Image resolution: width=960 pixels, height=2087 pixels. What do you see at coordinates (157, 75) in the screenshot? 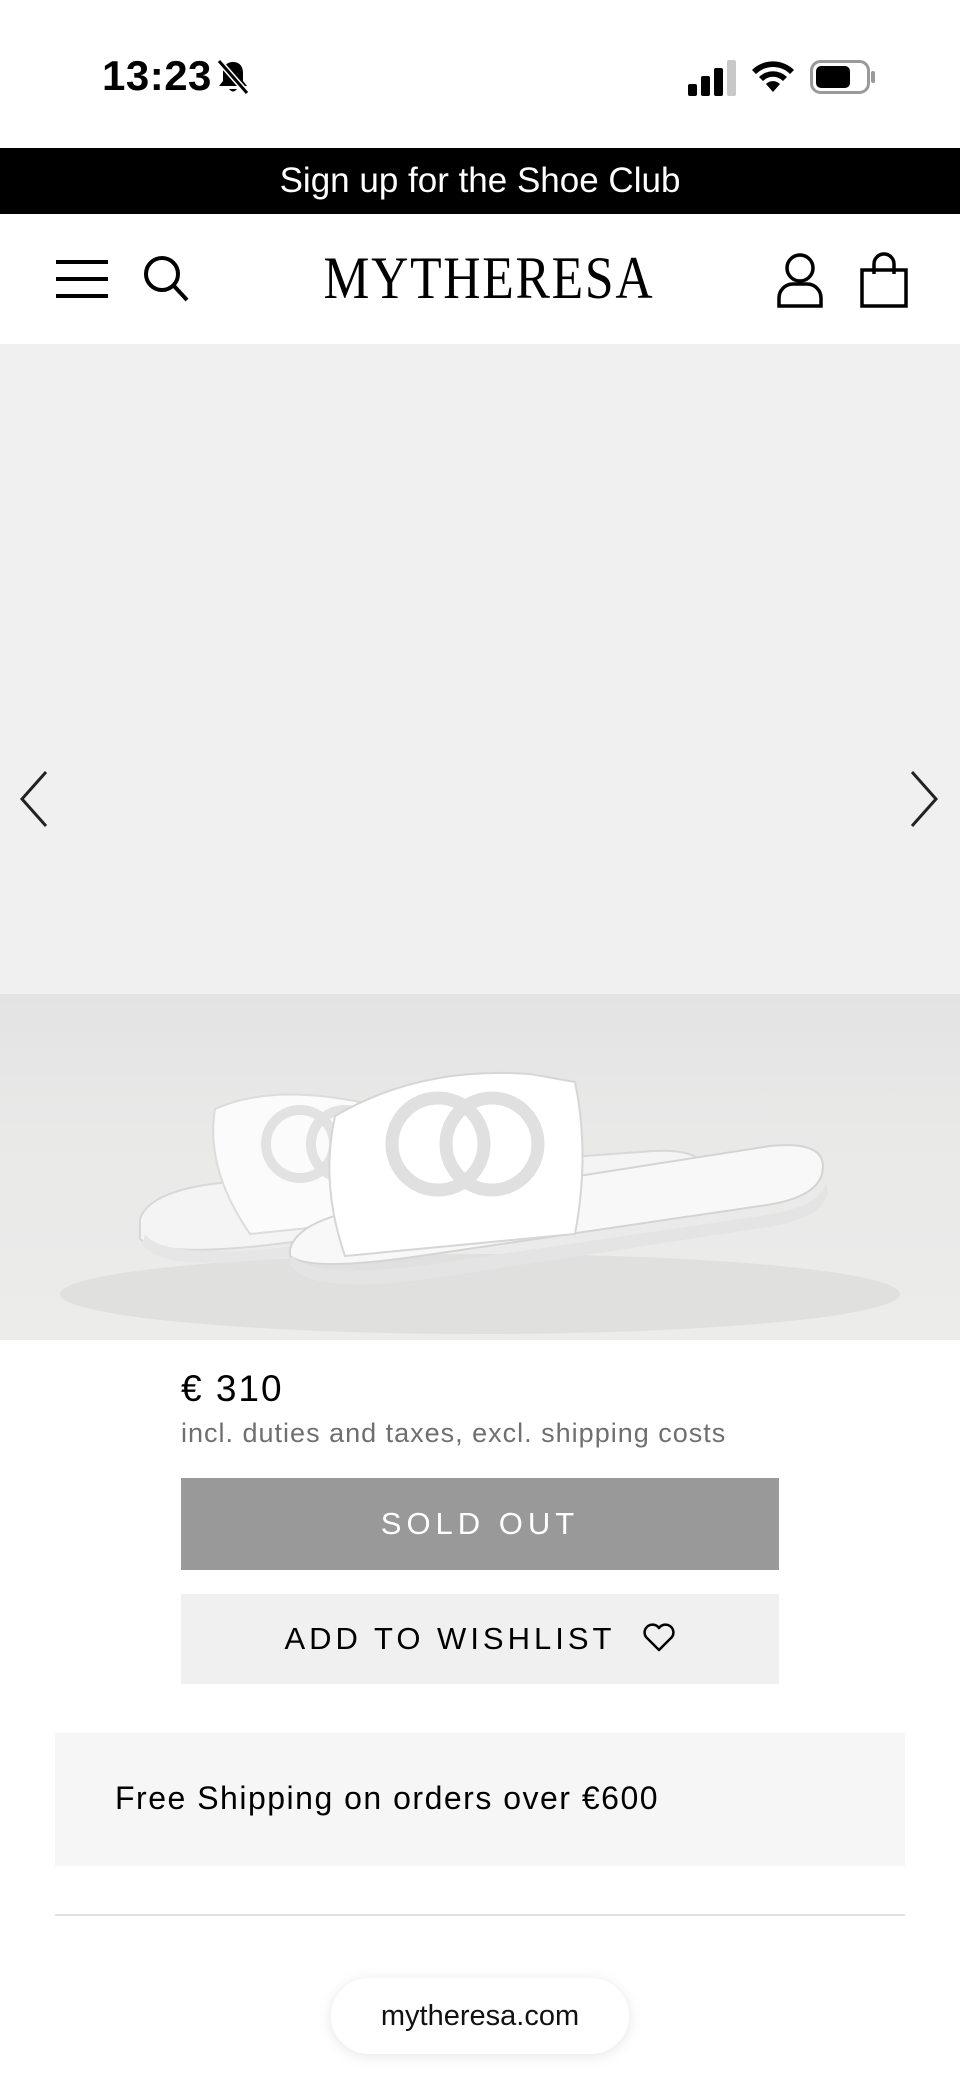
I see `status-time: 13:23` at bounding box center [157, 75].